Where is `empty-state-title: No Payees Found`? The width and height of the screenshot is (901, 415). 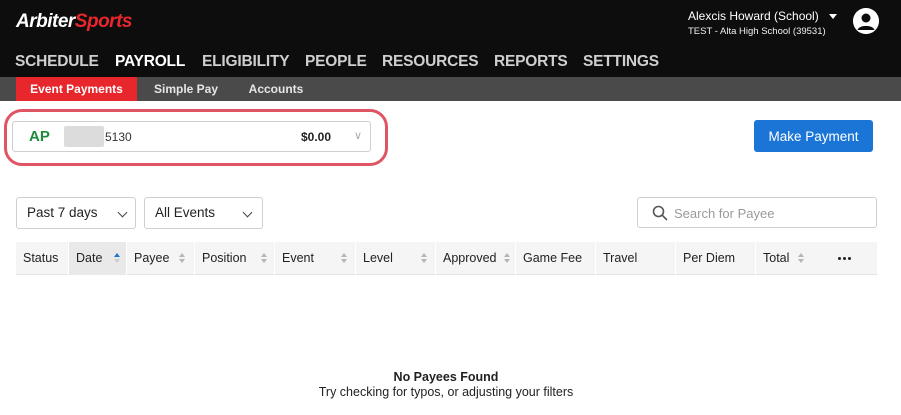 empty-state-title: No Payees Found is located at coordinates (446, 377).